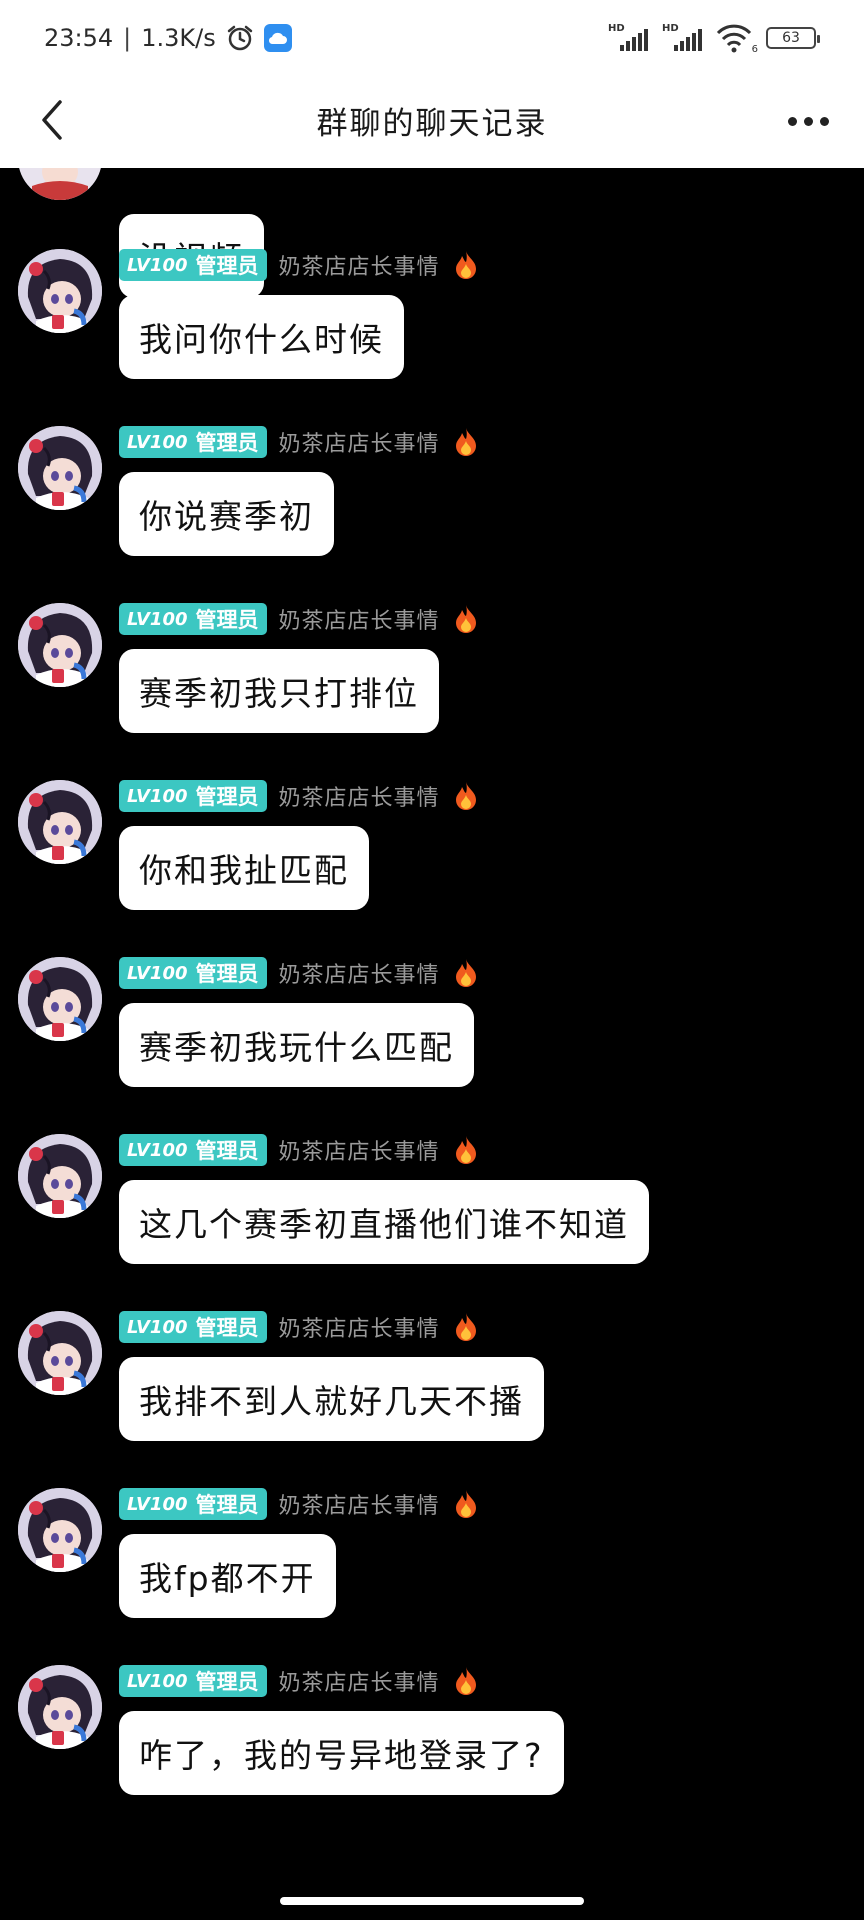 The width and height of the screenshot is (864, 1920). I want to click on message-bubble: 你和我扯匹配, so click(244, 868).